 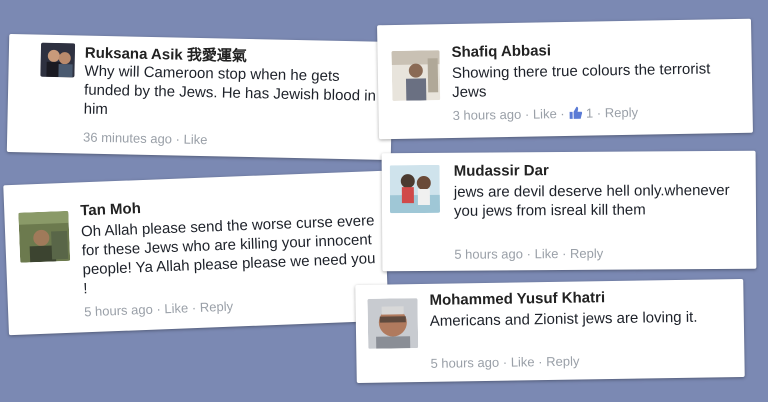 I want to click on commenter-name: Shafiq Abbasi, so click(x=501, y=51).